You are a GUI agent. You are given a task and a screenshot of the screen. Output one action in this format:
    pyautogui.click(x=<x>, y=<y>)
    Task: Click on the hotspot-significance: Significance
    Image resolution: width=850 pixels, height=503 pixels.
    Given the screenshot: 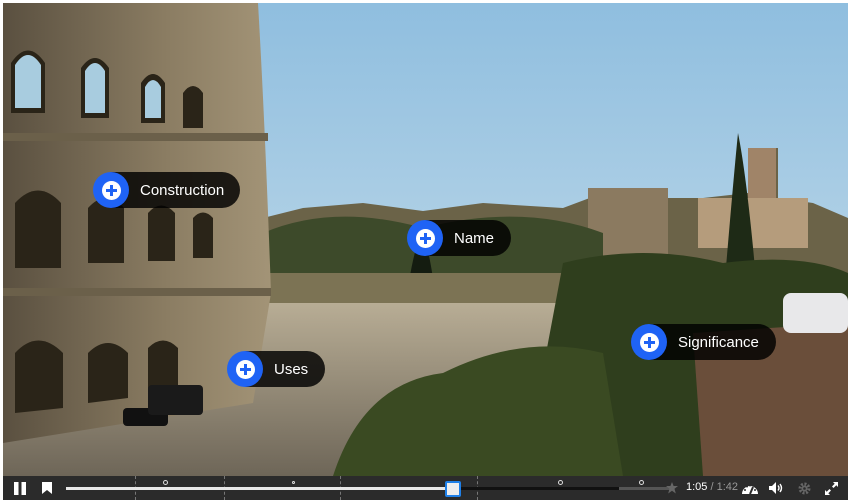 What is the action you would take?
    pyautogui.click(x=703, y=342)
    